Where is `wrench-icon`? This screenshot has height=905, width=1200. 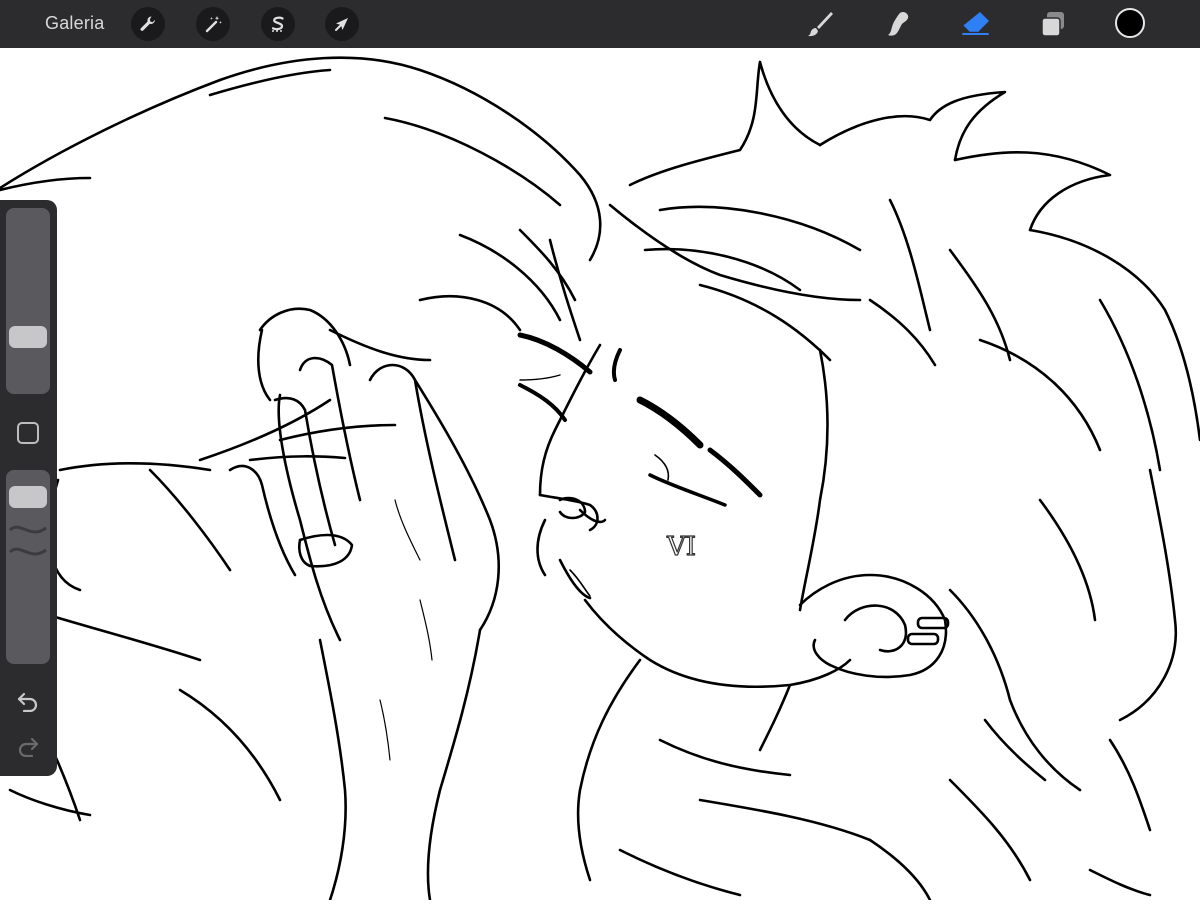 wrench-icon is located at coordinates (147, 23).